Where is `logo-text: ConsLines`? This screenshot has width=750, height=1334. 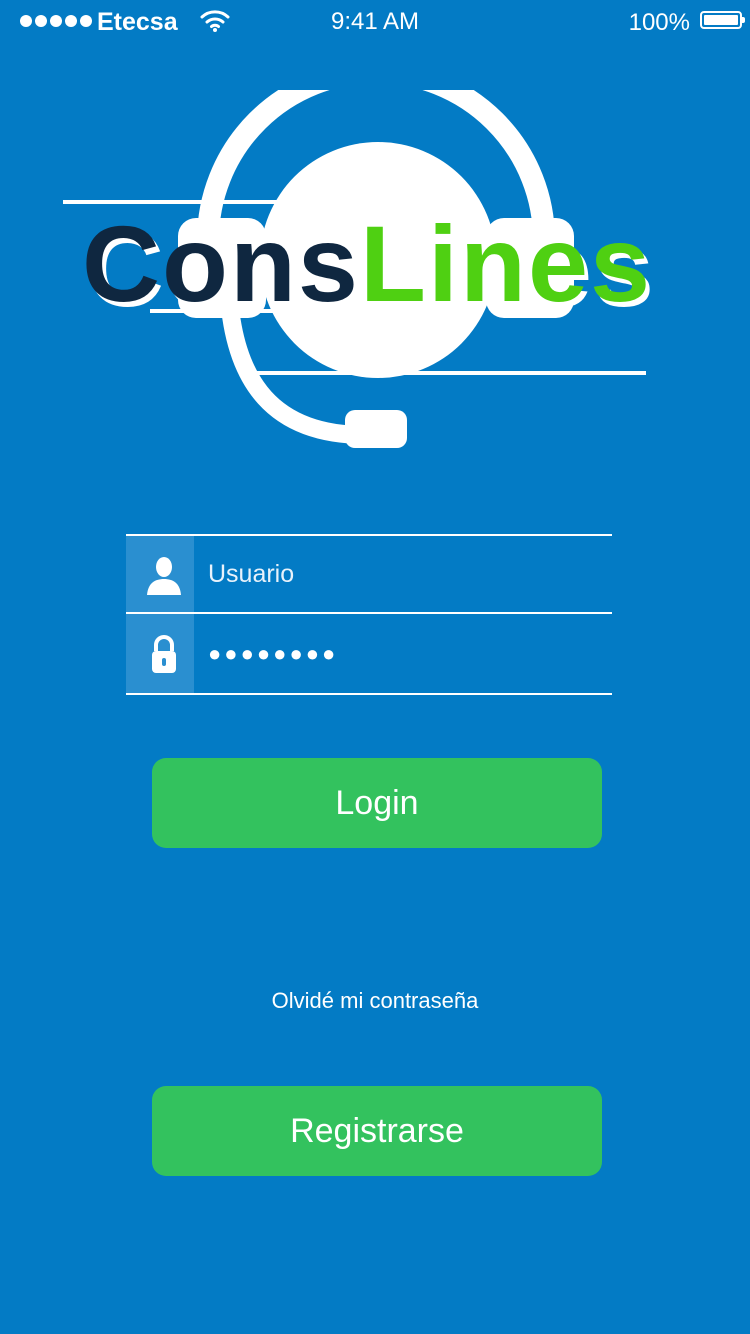
logo-text: ConsLines is located at coordinates (367, 264).